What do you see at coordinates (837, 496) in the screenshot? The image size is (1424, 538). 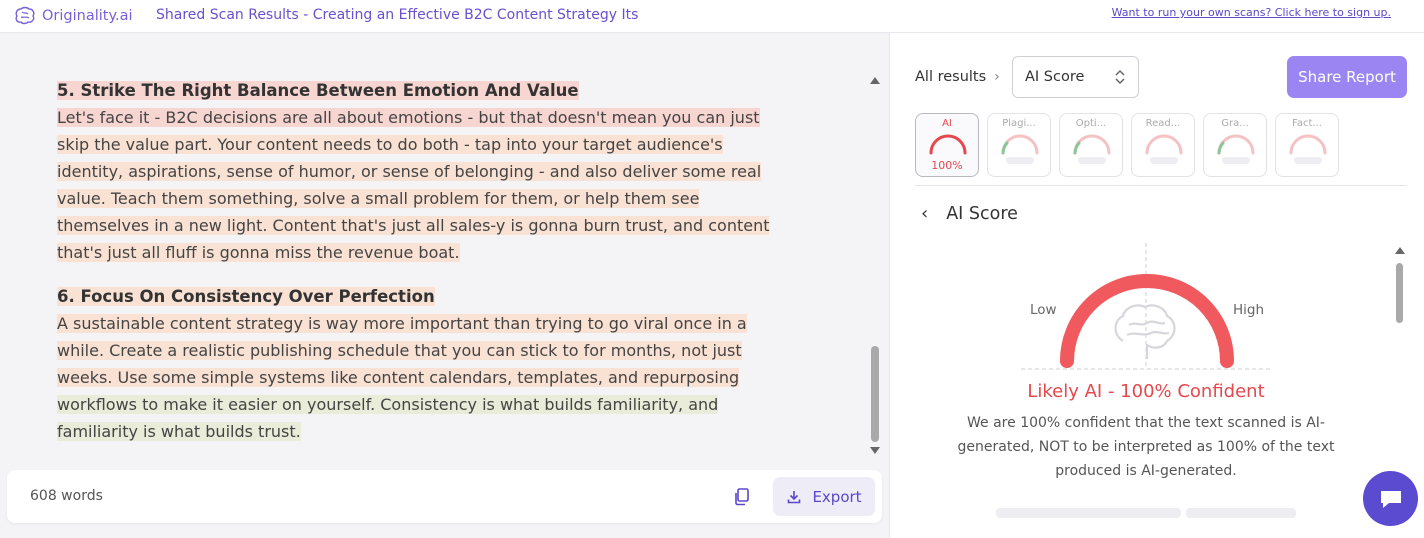 I see `export-label: Export` at bounding box center [837, 496].